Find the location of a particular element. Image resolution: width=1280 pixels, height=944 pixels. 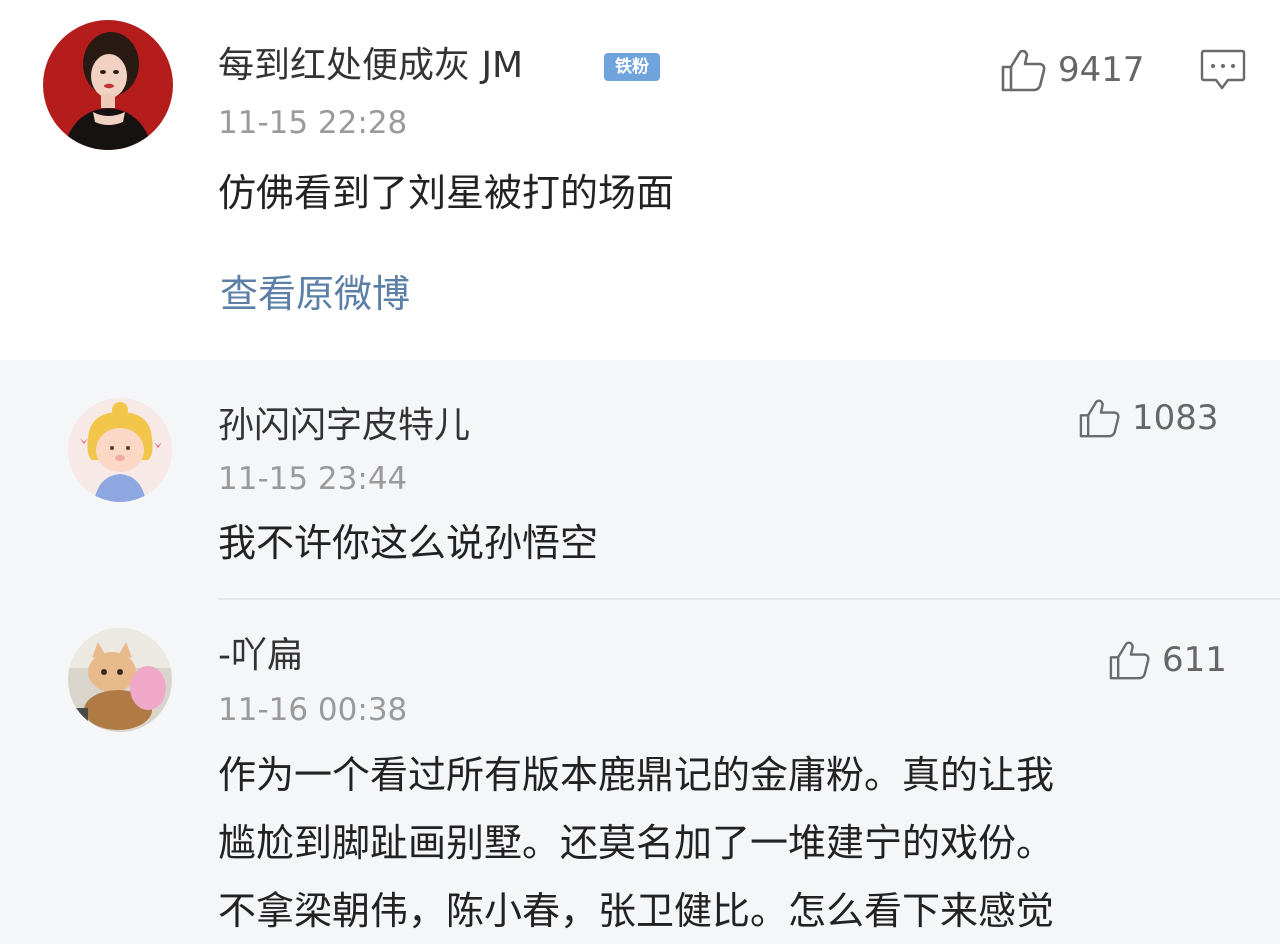

like-button: 9417 is located at coordinates (1072, 70).